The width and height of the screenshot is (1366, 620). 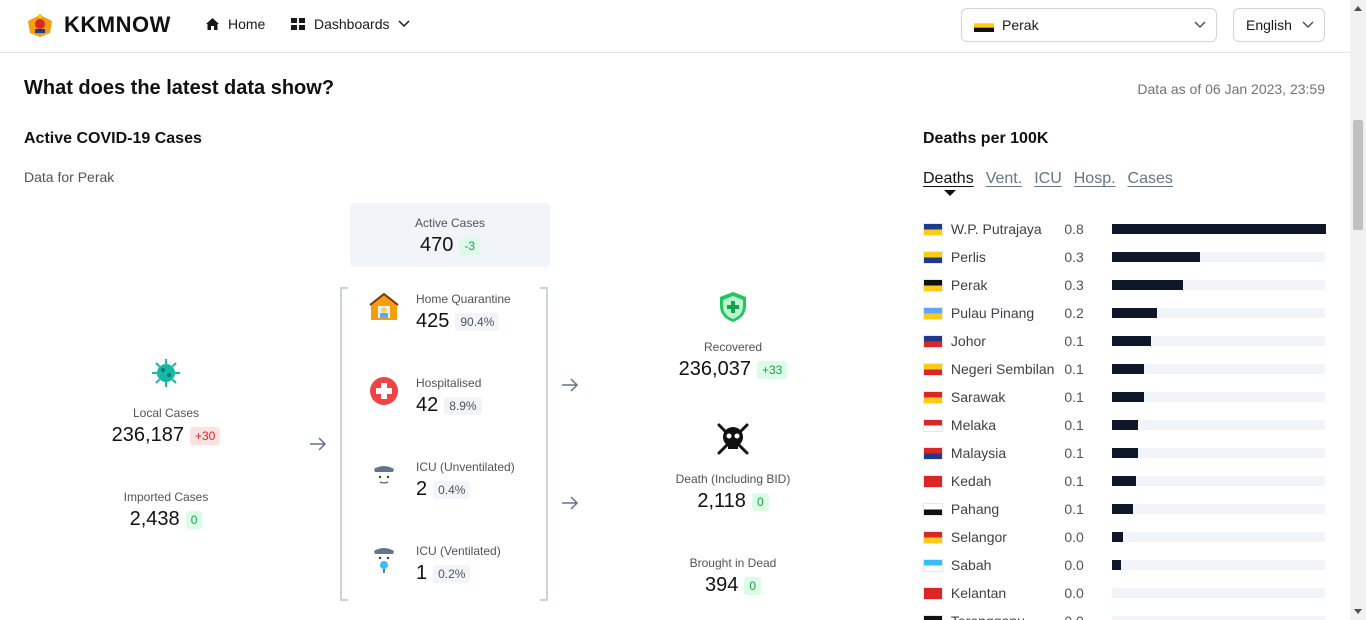 What do you see at coordinates (544, 444) in the screenshot?
I see `bracket-right-divider` at bounding box center [544, 444].